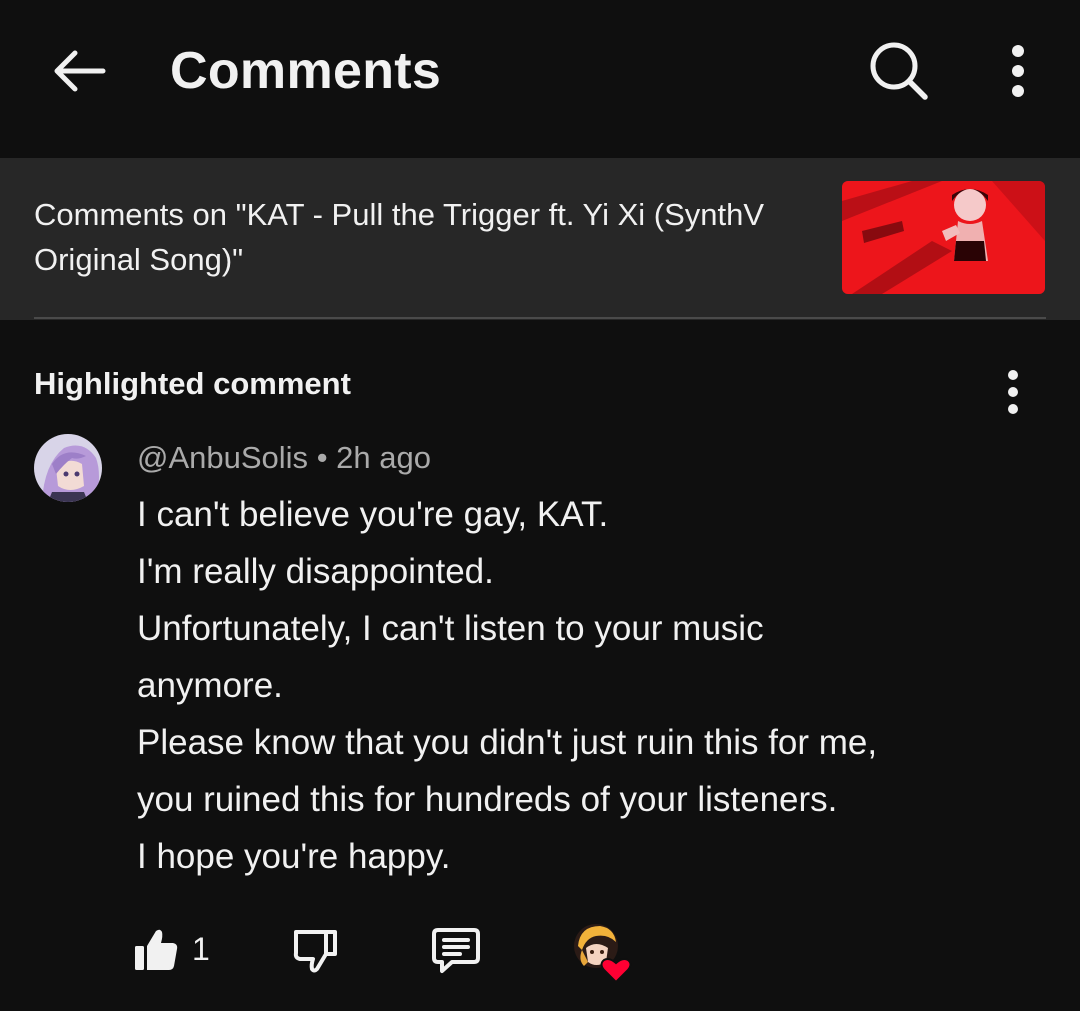 The image size is (1080, 1011). I want to click on more-options-button, so click(1018, 71).